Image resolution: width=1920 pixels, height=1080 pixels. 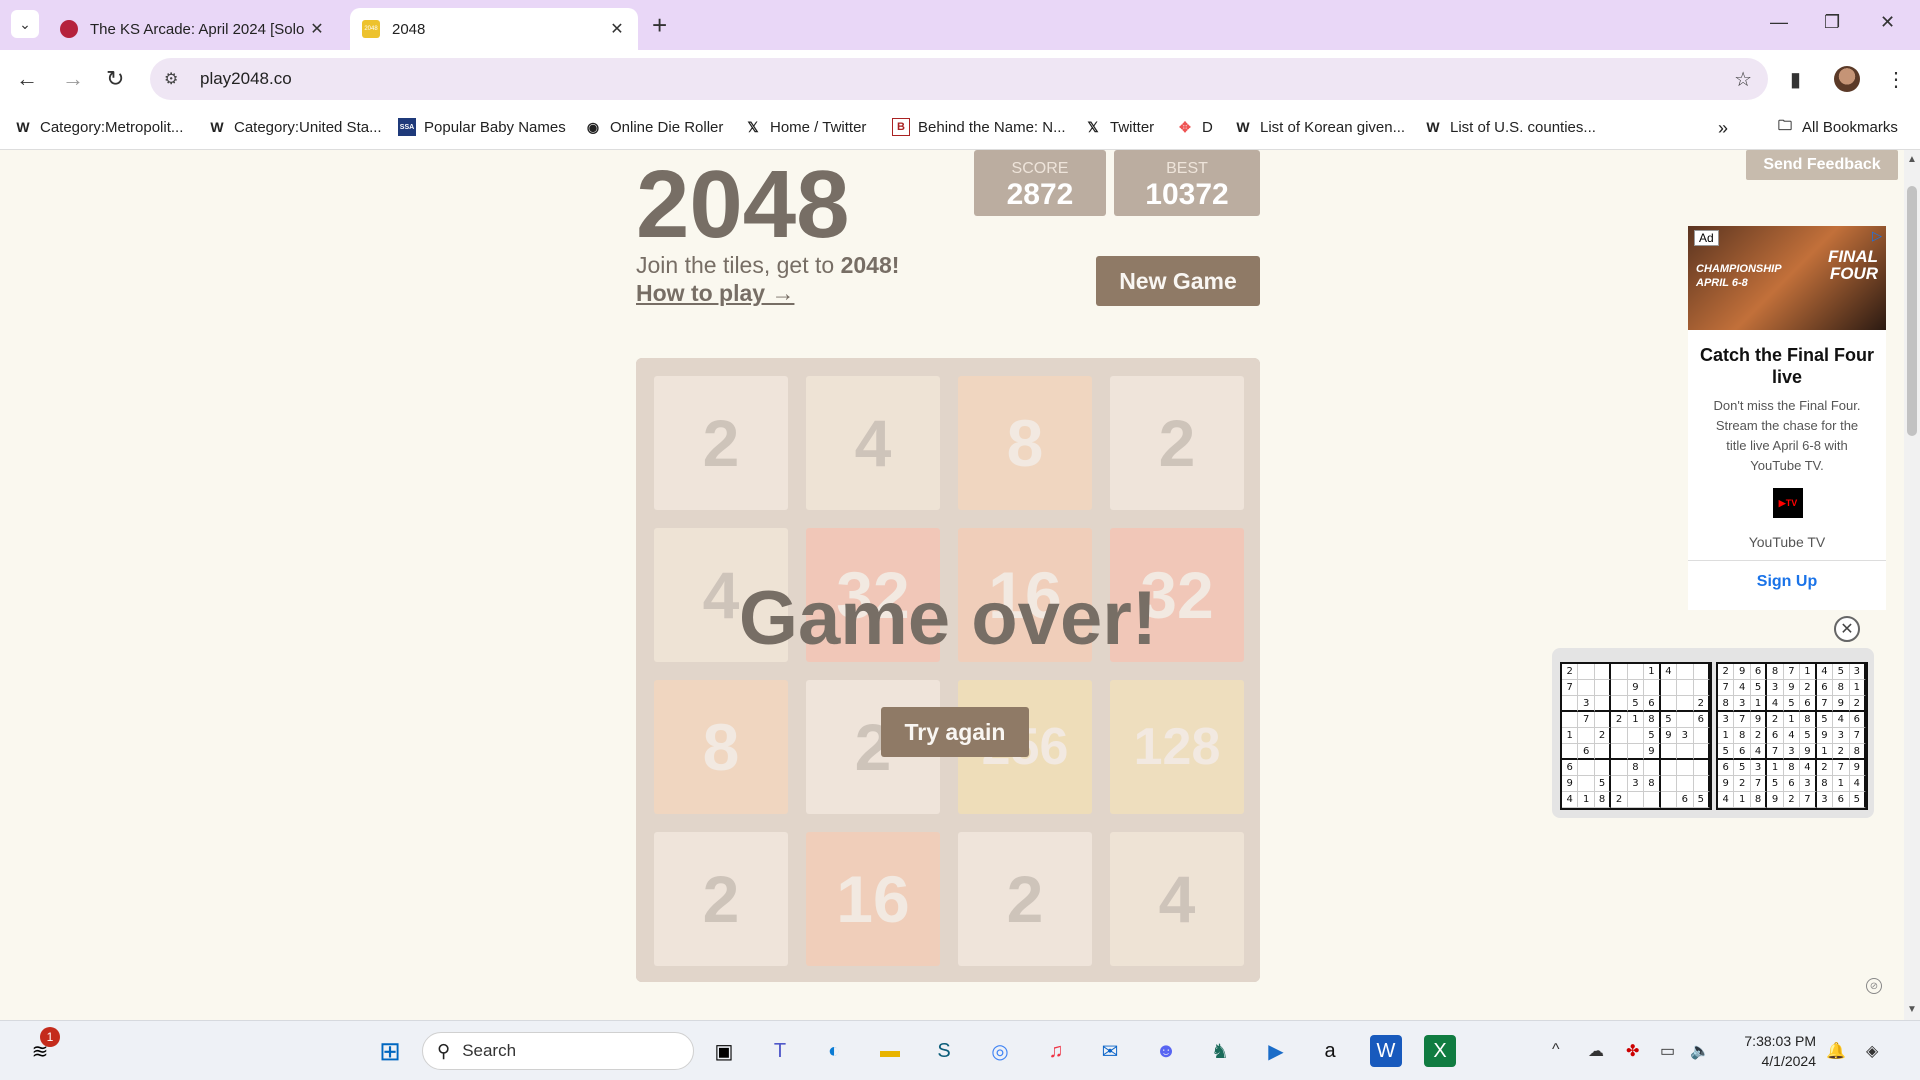 I want to click on notifications-bell-icon: 🔔, so click(x=1836, y=1051).